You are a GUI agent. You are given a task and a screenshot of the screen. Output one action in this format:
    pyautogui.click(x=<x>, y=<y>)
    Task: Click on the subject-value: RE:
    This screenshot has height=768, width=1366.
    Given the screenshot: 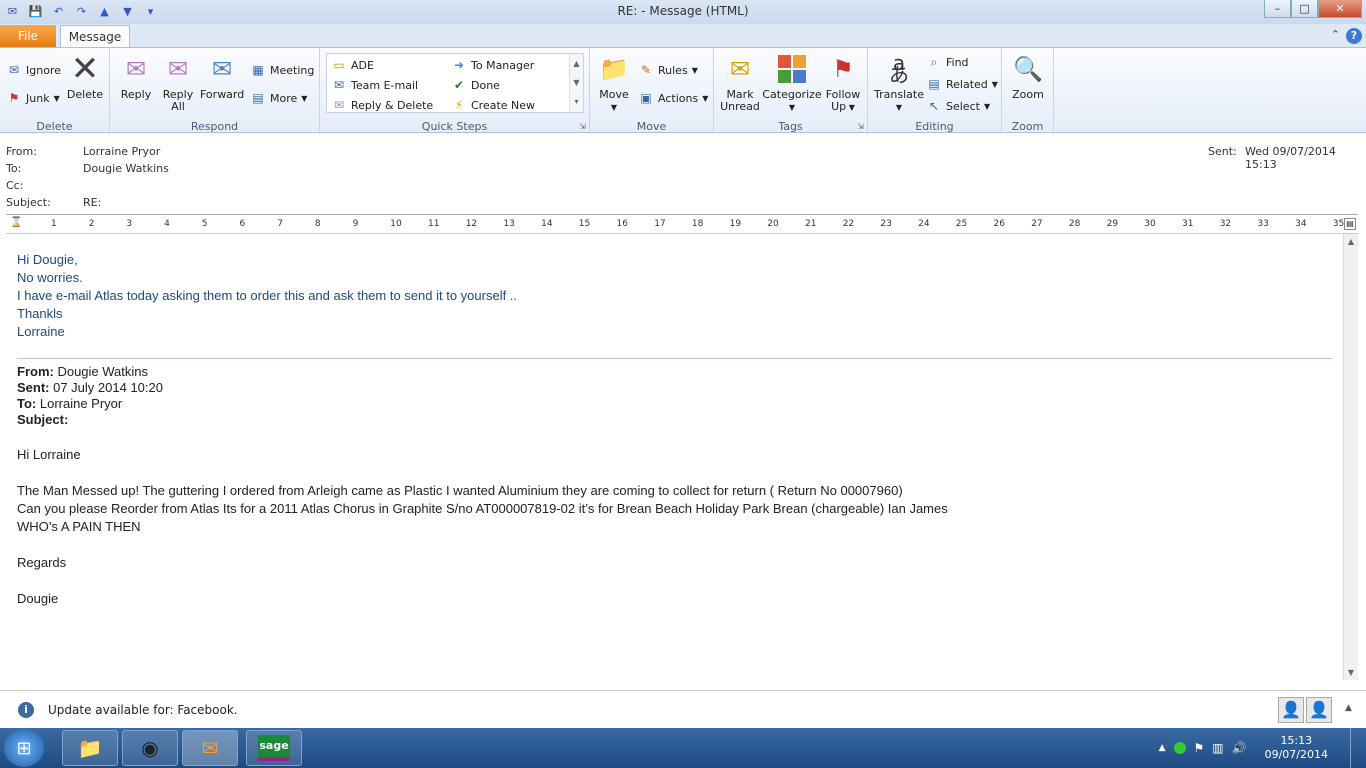 What is the action you would take?
    pyautogui.click(x=92, y=202)
    